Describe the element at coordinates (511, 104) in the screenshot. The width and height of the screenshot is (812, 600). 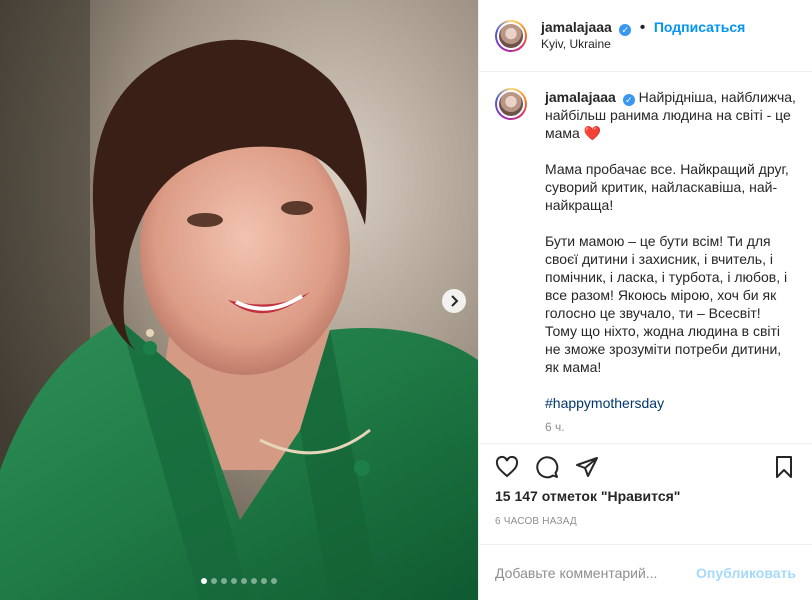
I see `caption-avatar` at that location.